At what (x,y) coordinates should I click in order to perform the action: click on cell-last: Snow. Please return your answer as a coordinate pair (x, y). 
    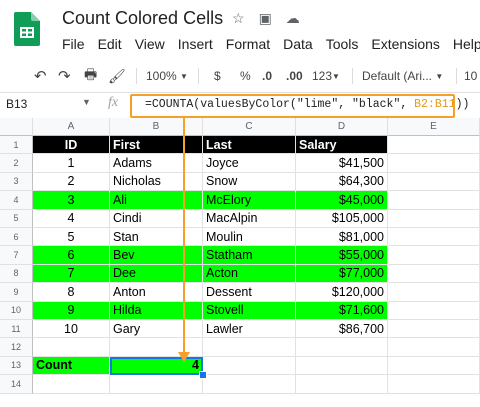
    Looking at the image, I should click on (249, 182).